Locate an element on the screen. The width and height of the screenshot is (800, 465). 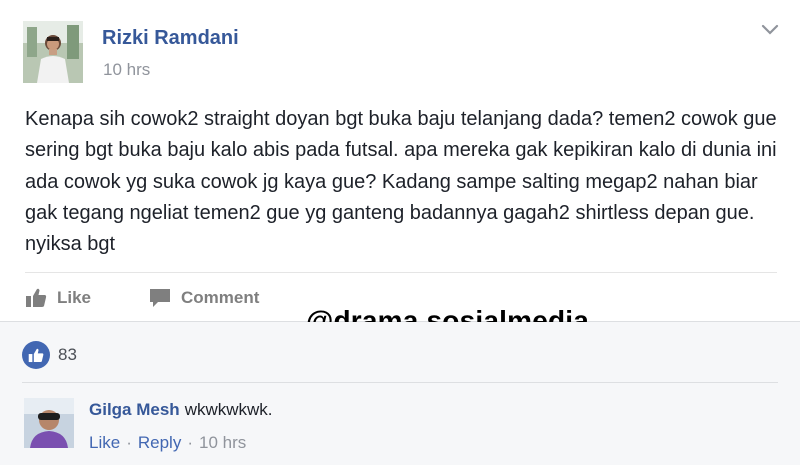
comment-author-name: Gilga Mesh is located at coordinates (134, 409).